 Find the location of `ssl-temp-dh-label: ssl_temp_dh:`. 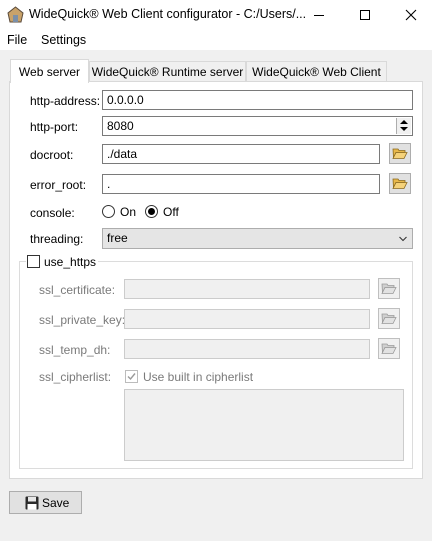

ssl-temp-dh-label: ssl_temp_dh: is located at coordinates (75, 350).